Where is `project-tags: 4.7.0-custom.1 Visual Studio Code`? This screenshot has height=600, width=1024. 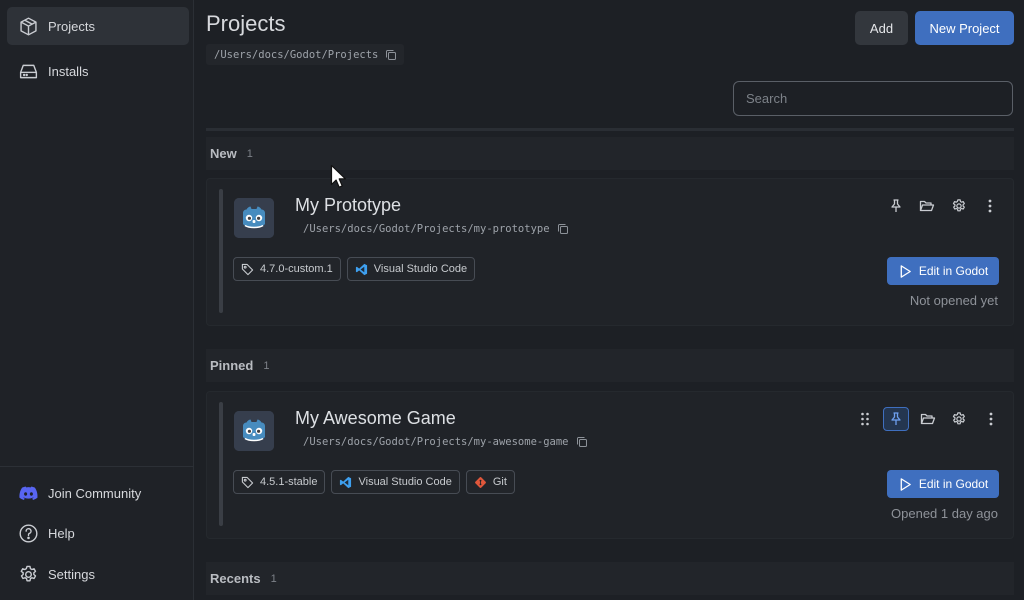 project-tags: 4.7.0-custom.1 Visual Studio Code is located at coordinates (354, 269).